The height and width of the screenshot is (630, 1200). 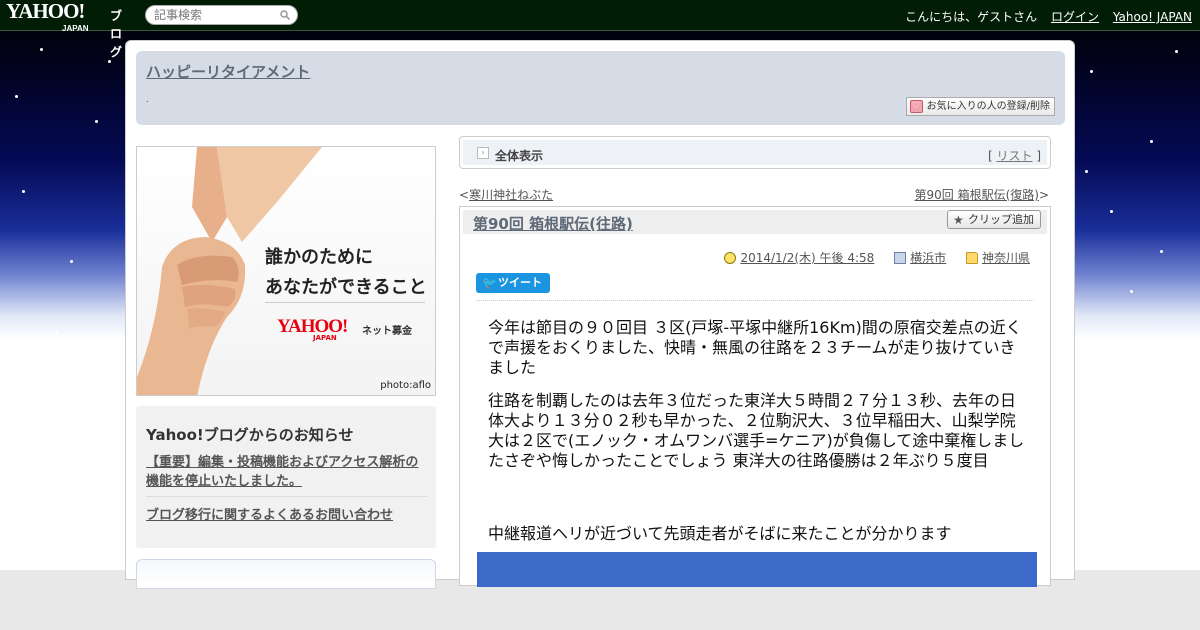 What do you see at coordinates (75, 28) in the screenshot?
I see `logo-japan: JAPAN` at bounding box center [75, 28].